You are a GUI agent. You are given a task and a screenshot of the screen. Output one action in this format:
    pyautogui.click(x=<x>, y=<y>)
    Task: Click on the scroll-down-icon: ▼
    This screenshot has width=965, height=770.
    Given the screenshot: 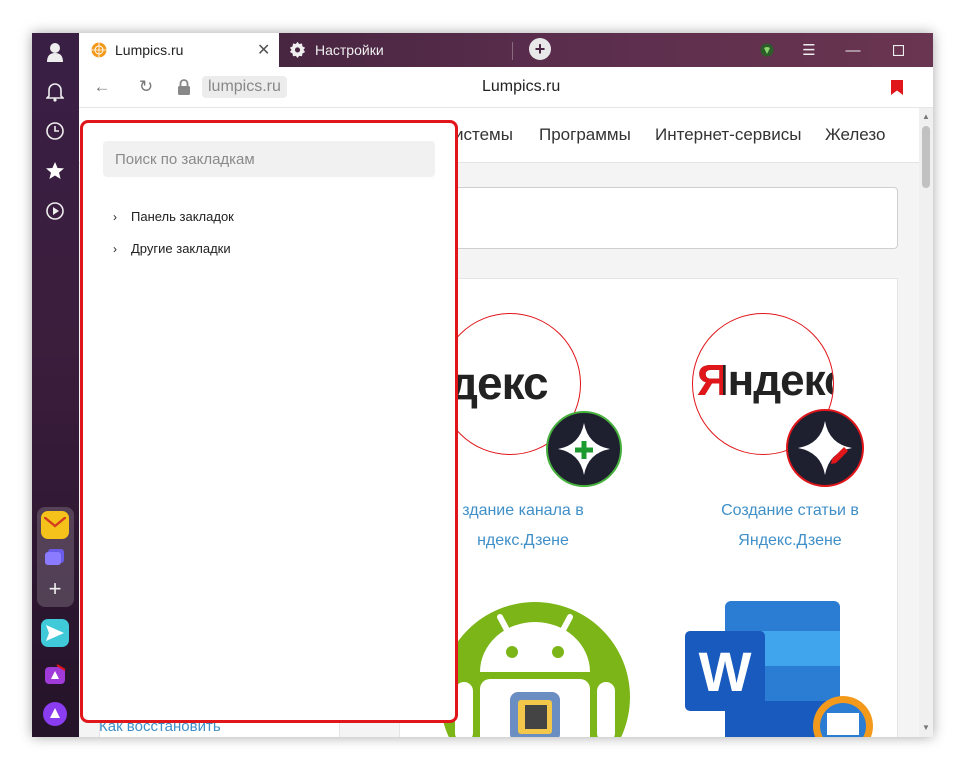 What is the action you would take?
    pyautogui.click(x=926, y=727)
    